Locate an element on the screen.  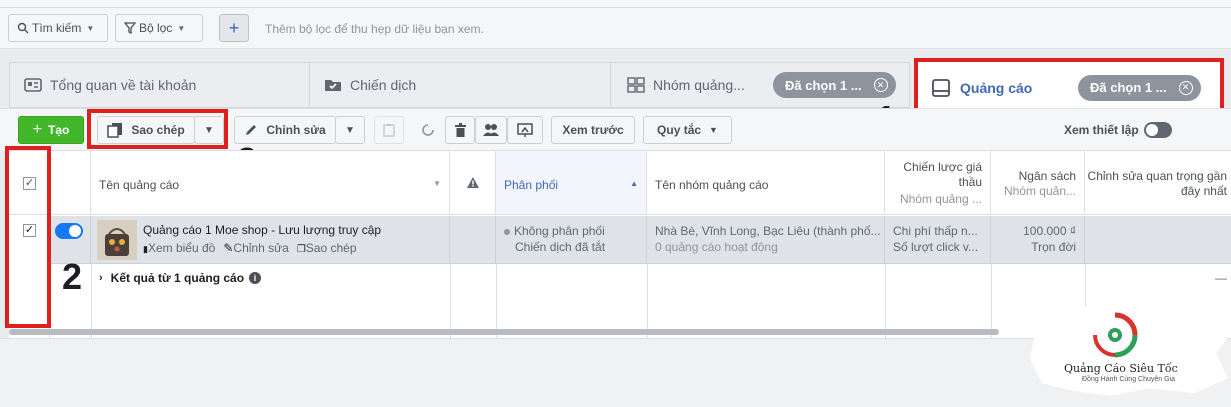
view-chart-action: ▮Xem biểu đồ is located at coordinates (179, 248).